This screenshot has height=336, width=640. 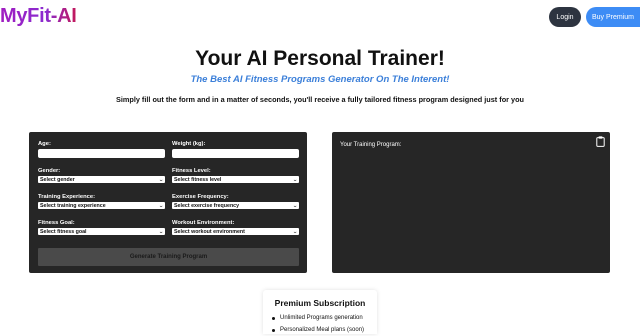 I want to click on weight-label: Weight (kg):, so click(x=189, y=144).